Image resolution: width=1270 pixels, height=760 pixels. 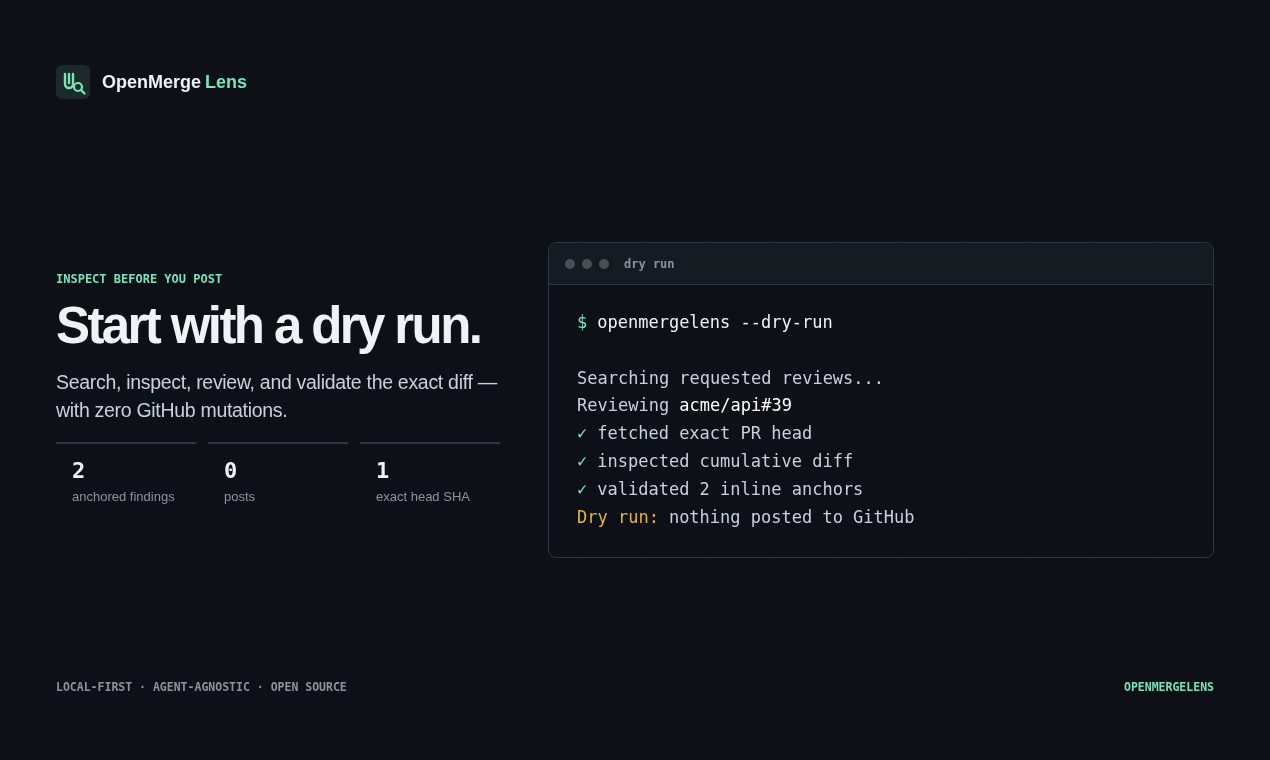 I want to click on brand-name: OpenMerge, so click(x=152, y=81).